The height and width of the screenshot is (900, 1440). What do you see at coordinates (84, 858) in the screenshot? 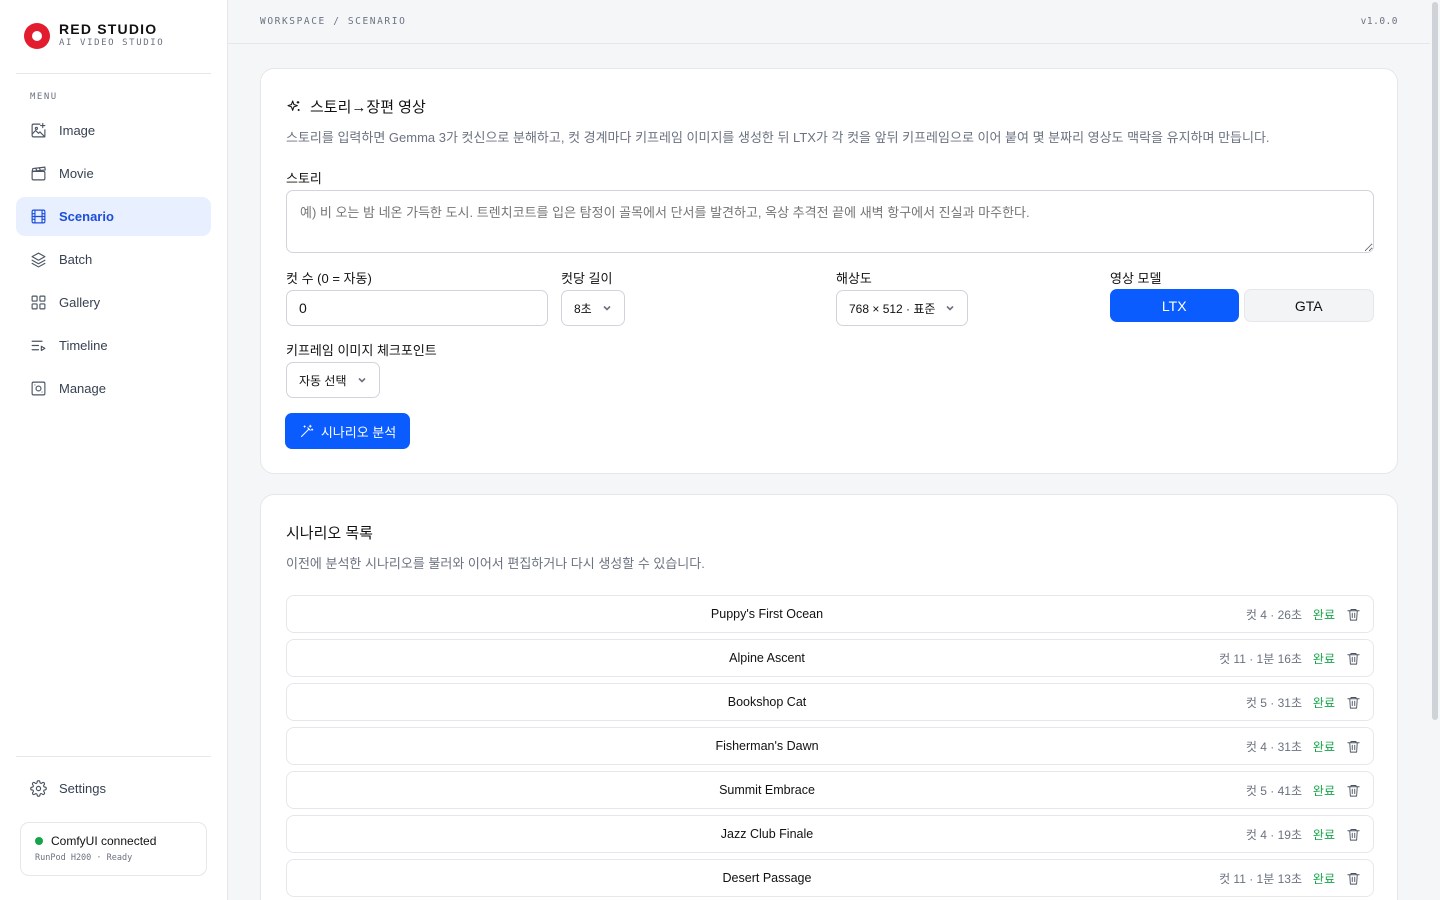
I see `connection-status-detail: RunPod H200 · Ready` at bounding box center [84, 858].